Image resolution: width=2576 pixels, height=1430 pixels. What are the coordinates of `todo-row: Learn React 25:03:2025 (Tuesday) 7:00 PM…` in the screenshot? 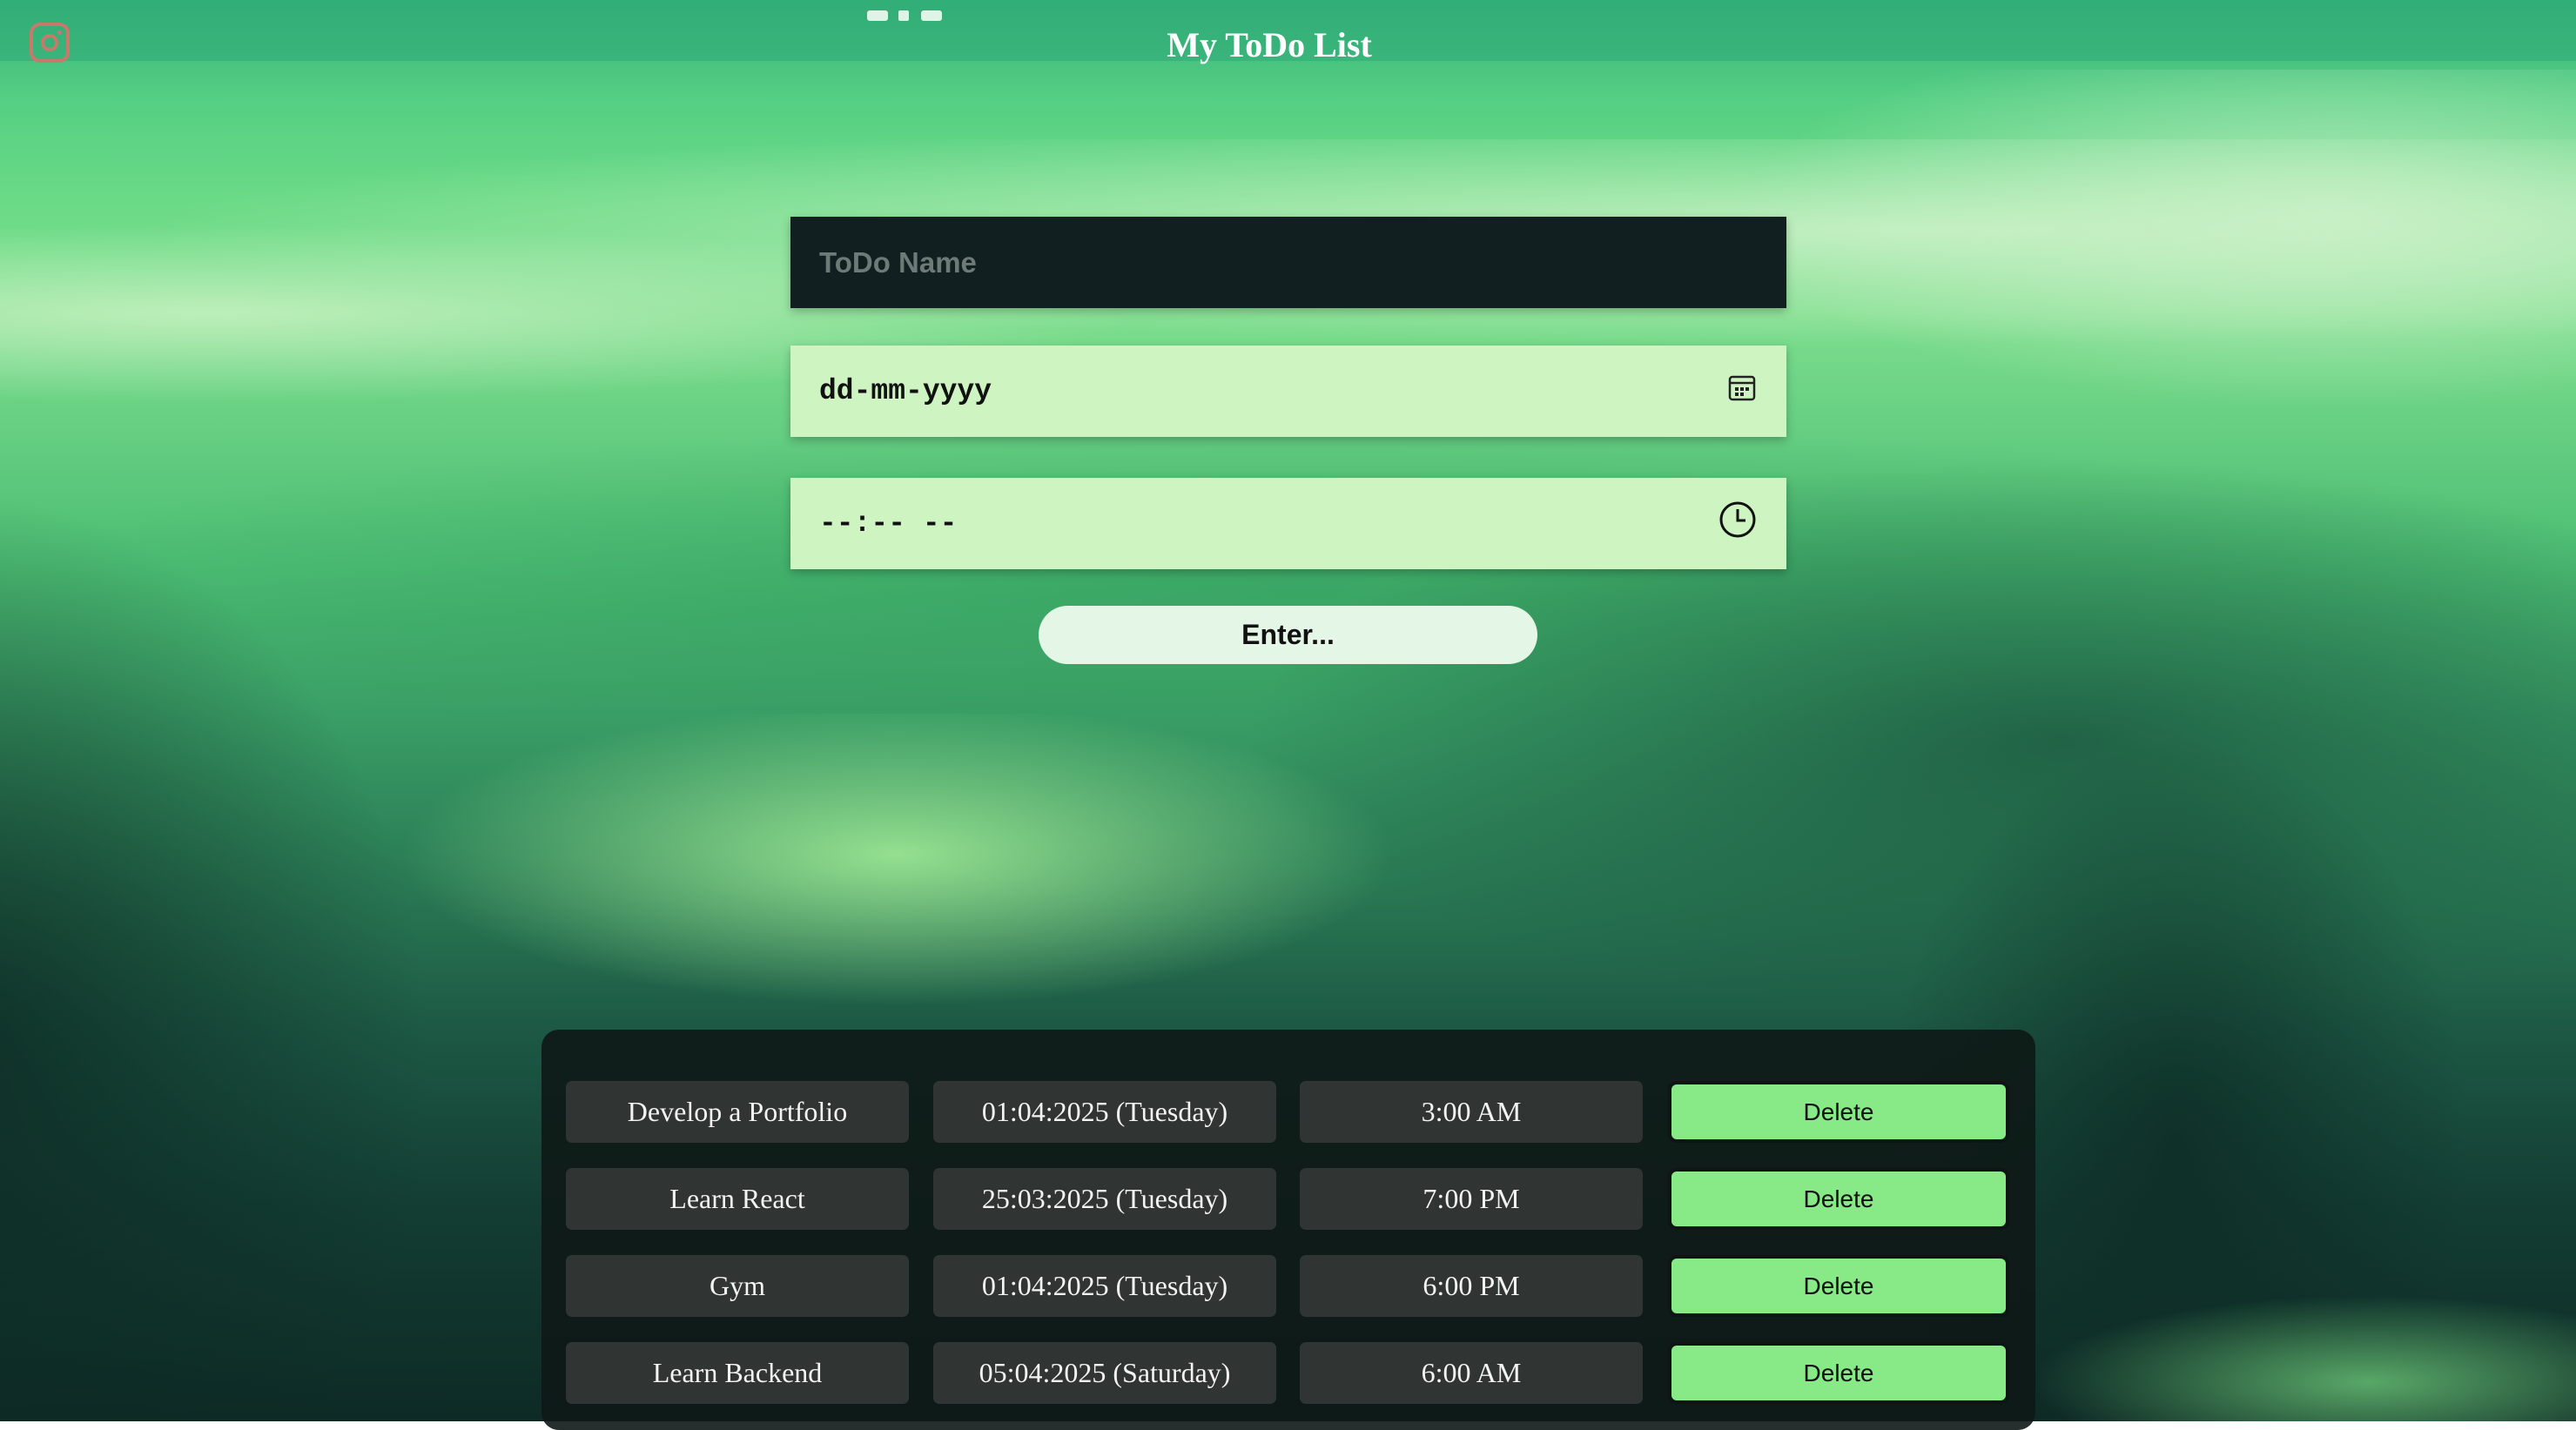 It's located at (1287, 1199).